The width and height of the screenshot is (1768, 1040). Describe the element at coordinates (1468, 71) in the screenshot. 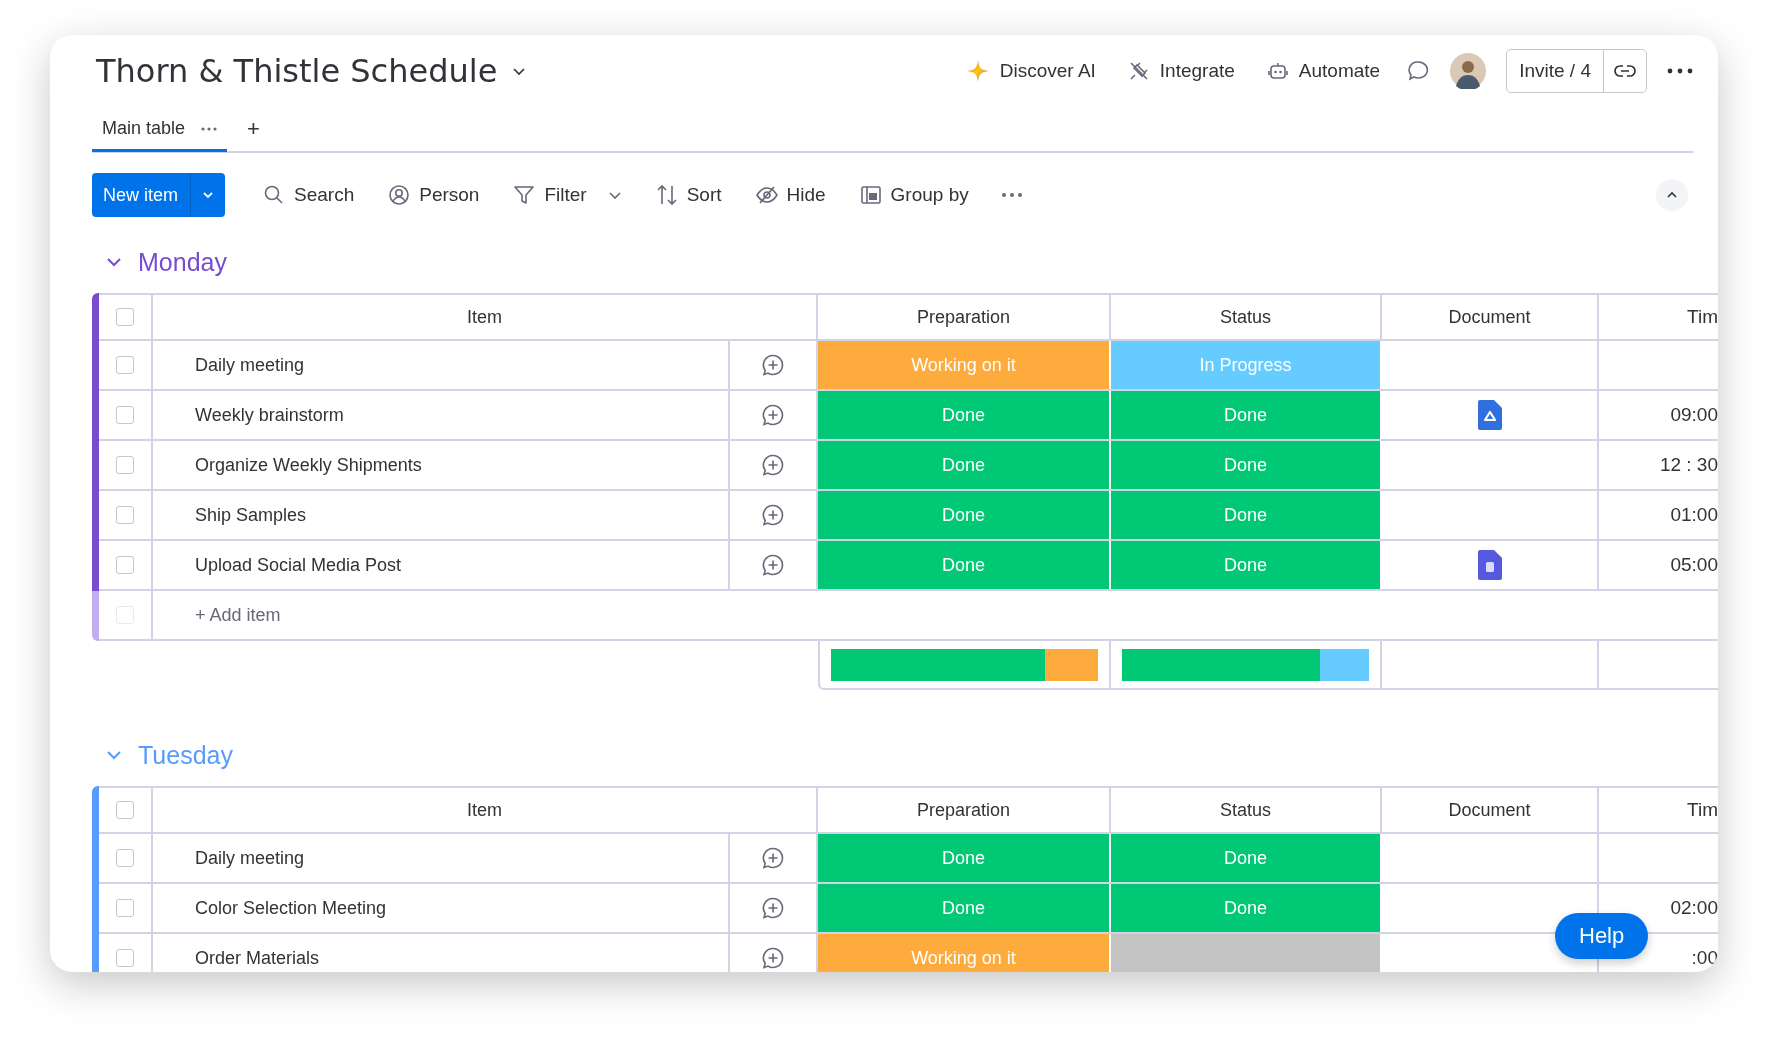

I see `avatar` at that location.